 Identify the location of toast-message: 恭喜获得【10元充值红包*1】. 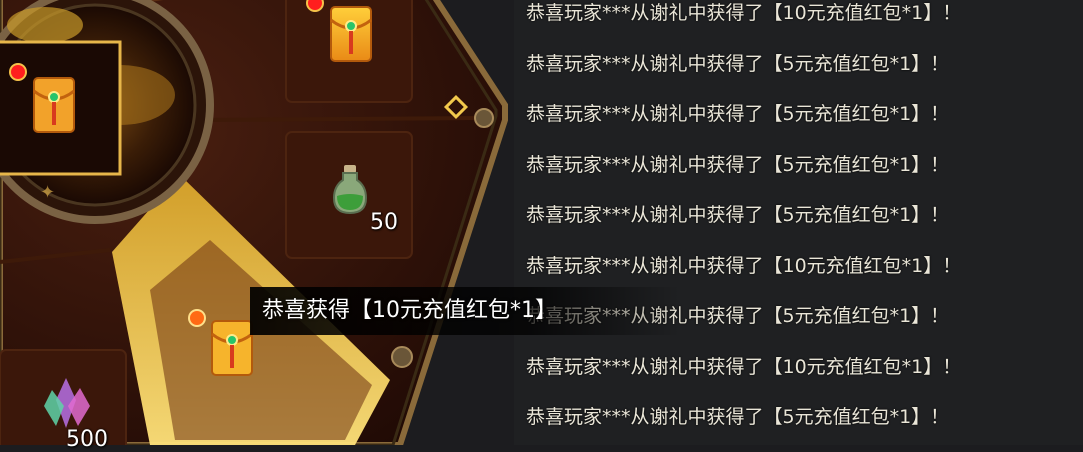
(409, 310).